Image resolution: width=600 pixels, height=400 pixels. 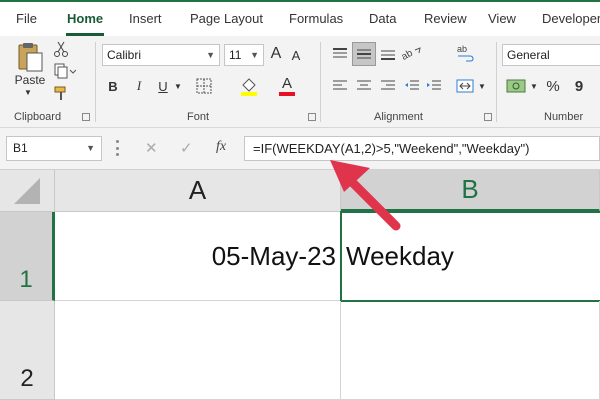 What do you see at coordinates (434, 86) in the screenshot?
I see `increase-indent-icon` at bounding box center [434, 86].